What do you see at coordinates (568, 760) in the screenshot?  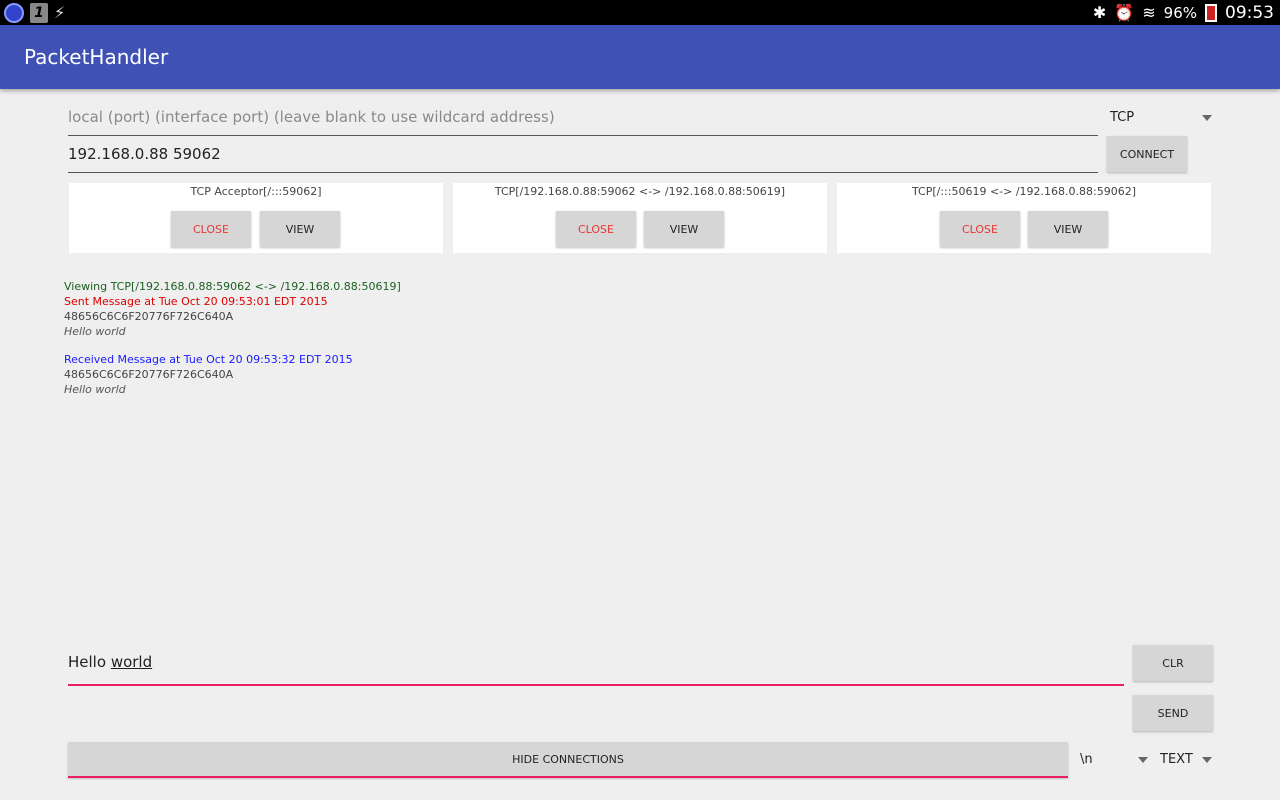 I see `hide-connections-button: HIDE CONNECTIONS` at bounding box center [568, 760].